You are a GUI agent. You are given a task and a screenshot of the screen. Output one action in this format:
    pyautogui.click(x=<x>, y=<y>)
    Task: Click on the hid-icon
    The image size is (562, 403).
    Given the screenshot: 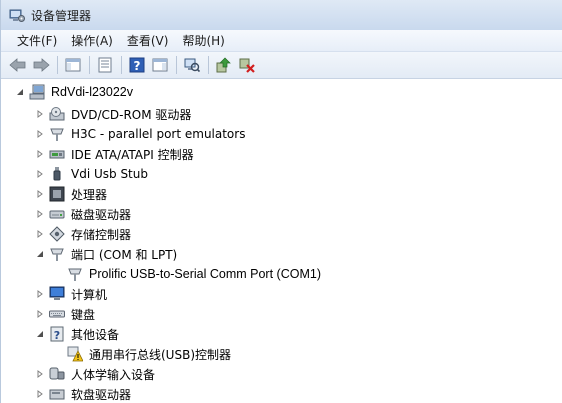 What is the action you would take?
    pyautogui.click(x=57, y=374)
    